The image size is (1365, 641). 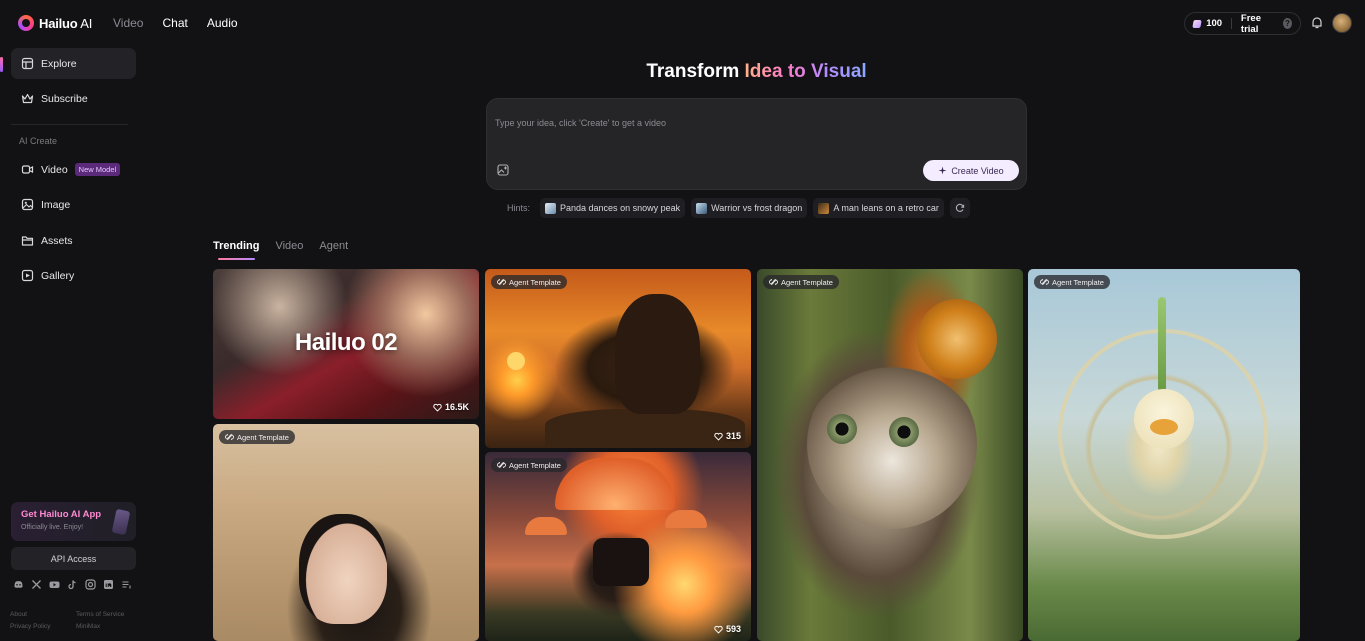 I want to click on footer-link-about: About, so click(x=43, y=614).